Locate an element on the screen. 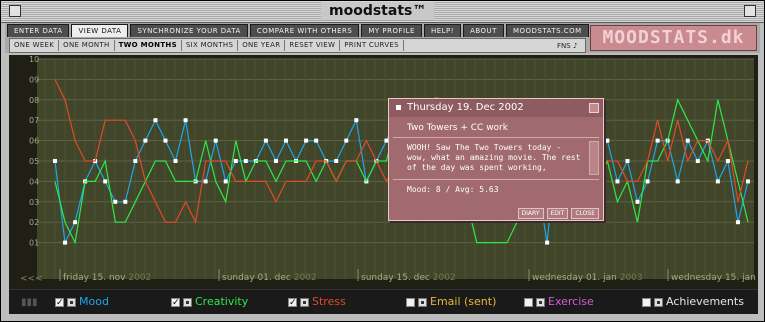 Image resolution: width=765 pixels, height=322 pixels. speaker-icon: ♪ is located at coordinates (575, 46).